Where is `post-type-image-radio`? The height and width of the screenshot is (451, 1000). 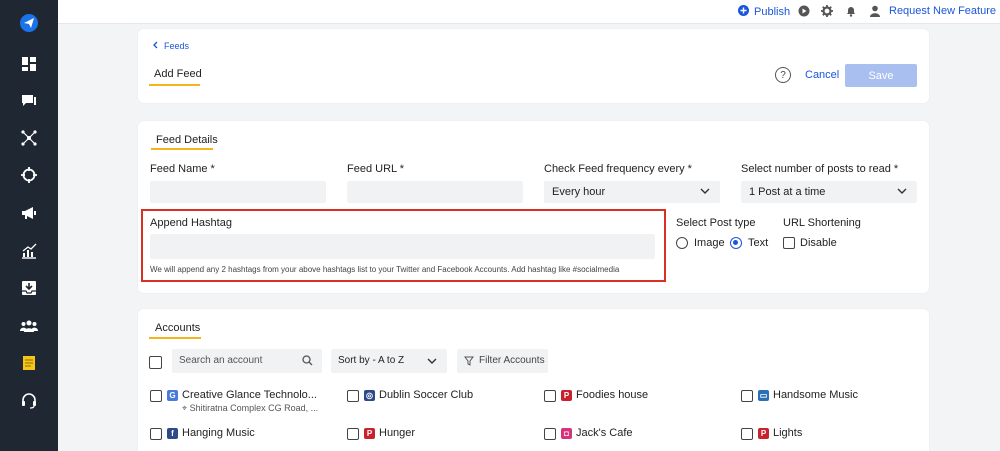 post-type-image-radio is located at coordinates (682, 243).